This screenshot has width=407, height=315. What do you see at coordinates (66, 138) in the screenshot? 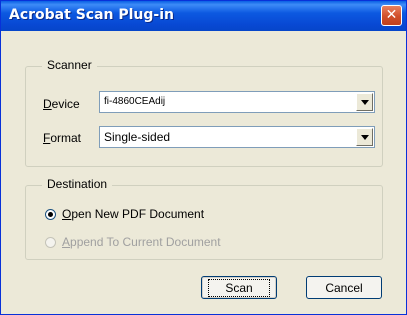
I see `format-label-rest: ormat` at bounding box center [66, 138].